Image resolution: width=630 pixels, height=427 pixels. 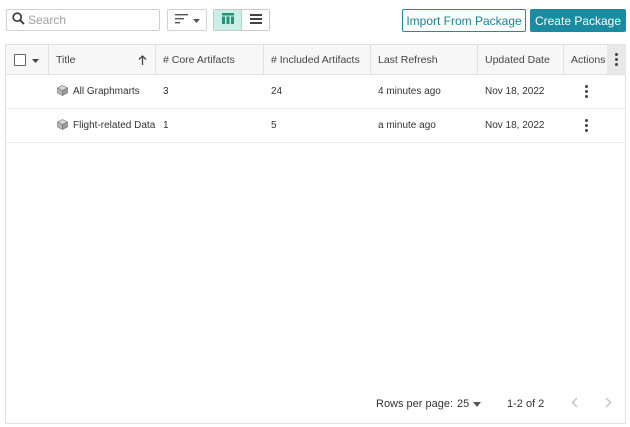 I want to click on list-view-button, so click(x=255, y=20).